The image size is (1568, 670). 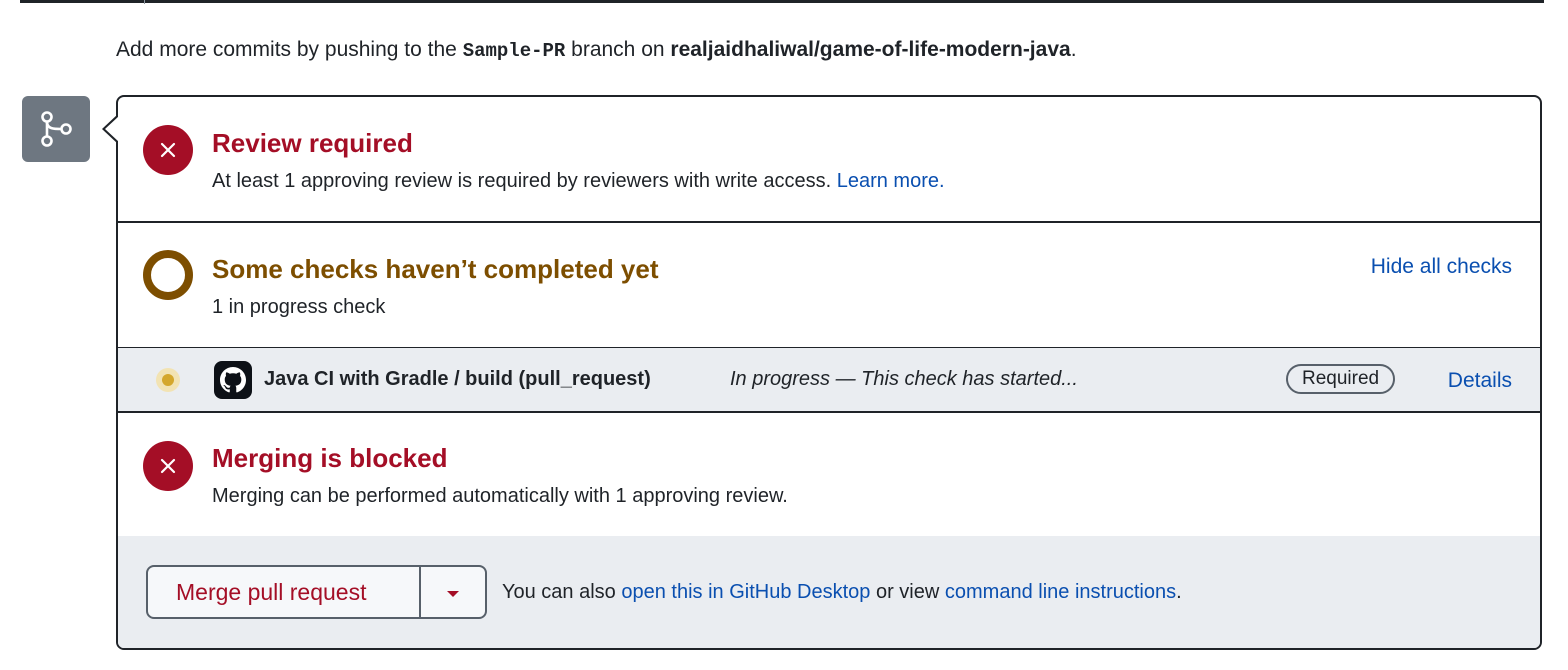 What do you see at coordinates (782, 1) in the screenshot?
I see `top-divider` at bounding box center [782, 1].